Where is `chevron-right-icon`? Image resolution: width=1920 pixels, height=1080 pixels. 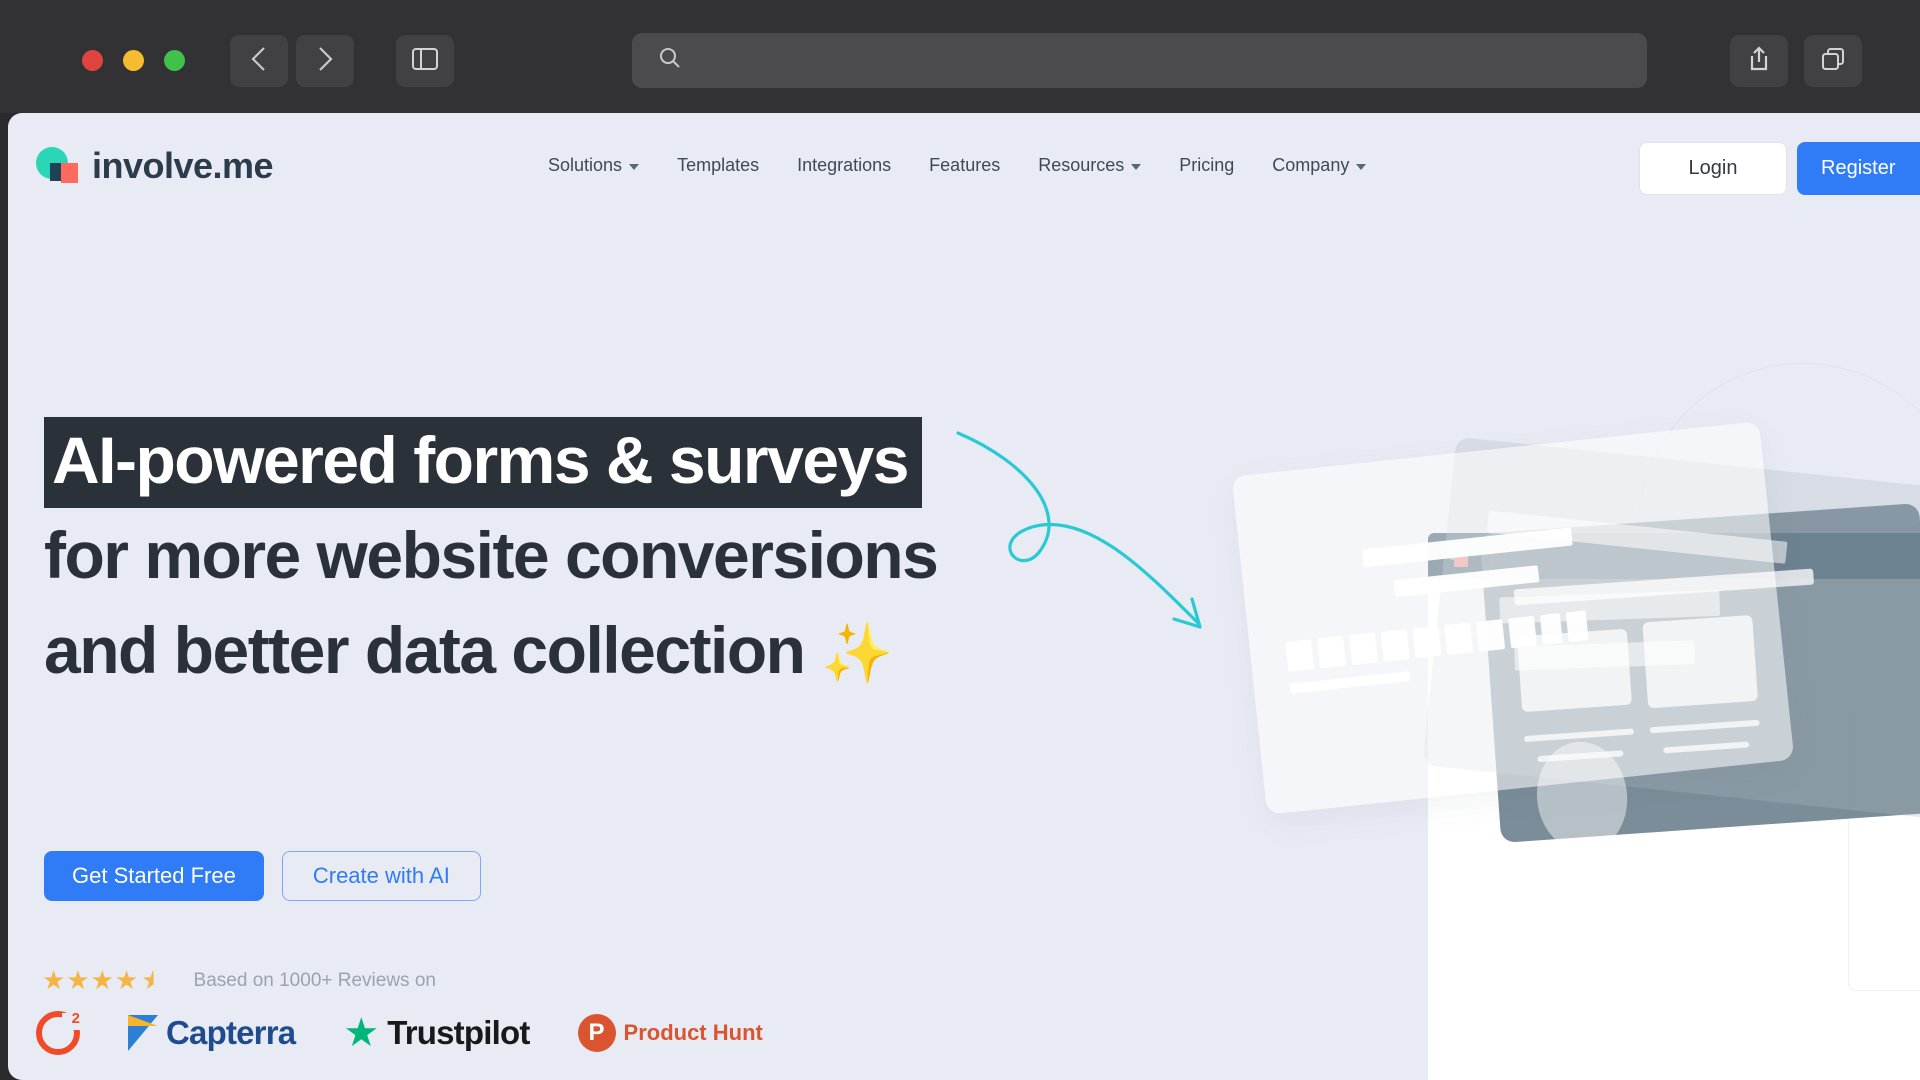
chevron-right-icon is located at coordinates (325, 61).